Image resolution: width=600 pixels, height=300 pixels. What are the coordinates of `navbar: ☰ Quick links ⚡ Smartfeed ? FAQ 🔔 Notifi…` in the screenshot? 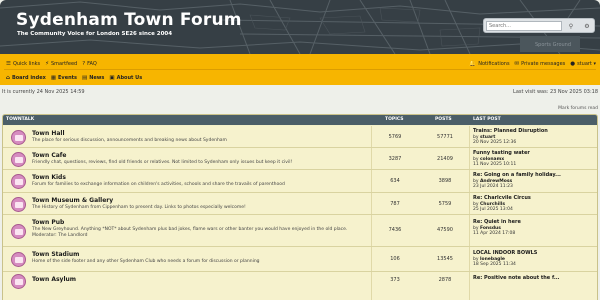 It's located at (300, 69).